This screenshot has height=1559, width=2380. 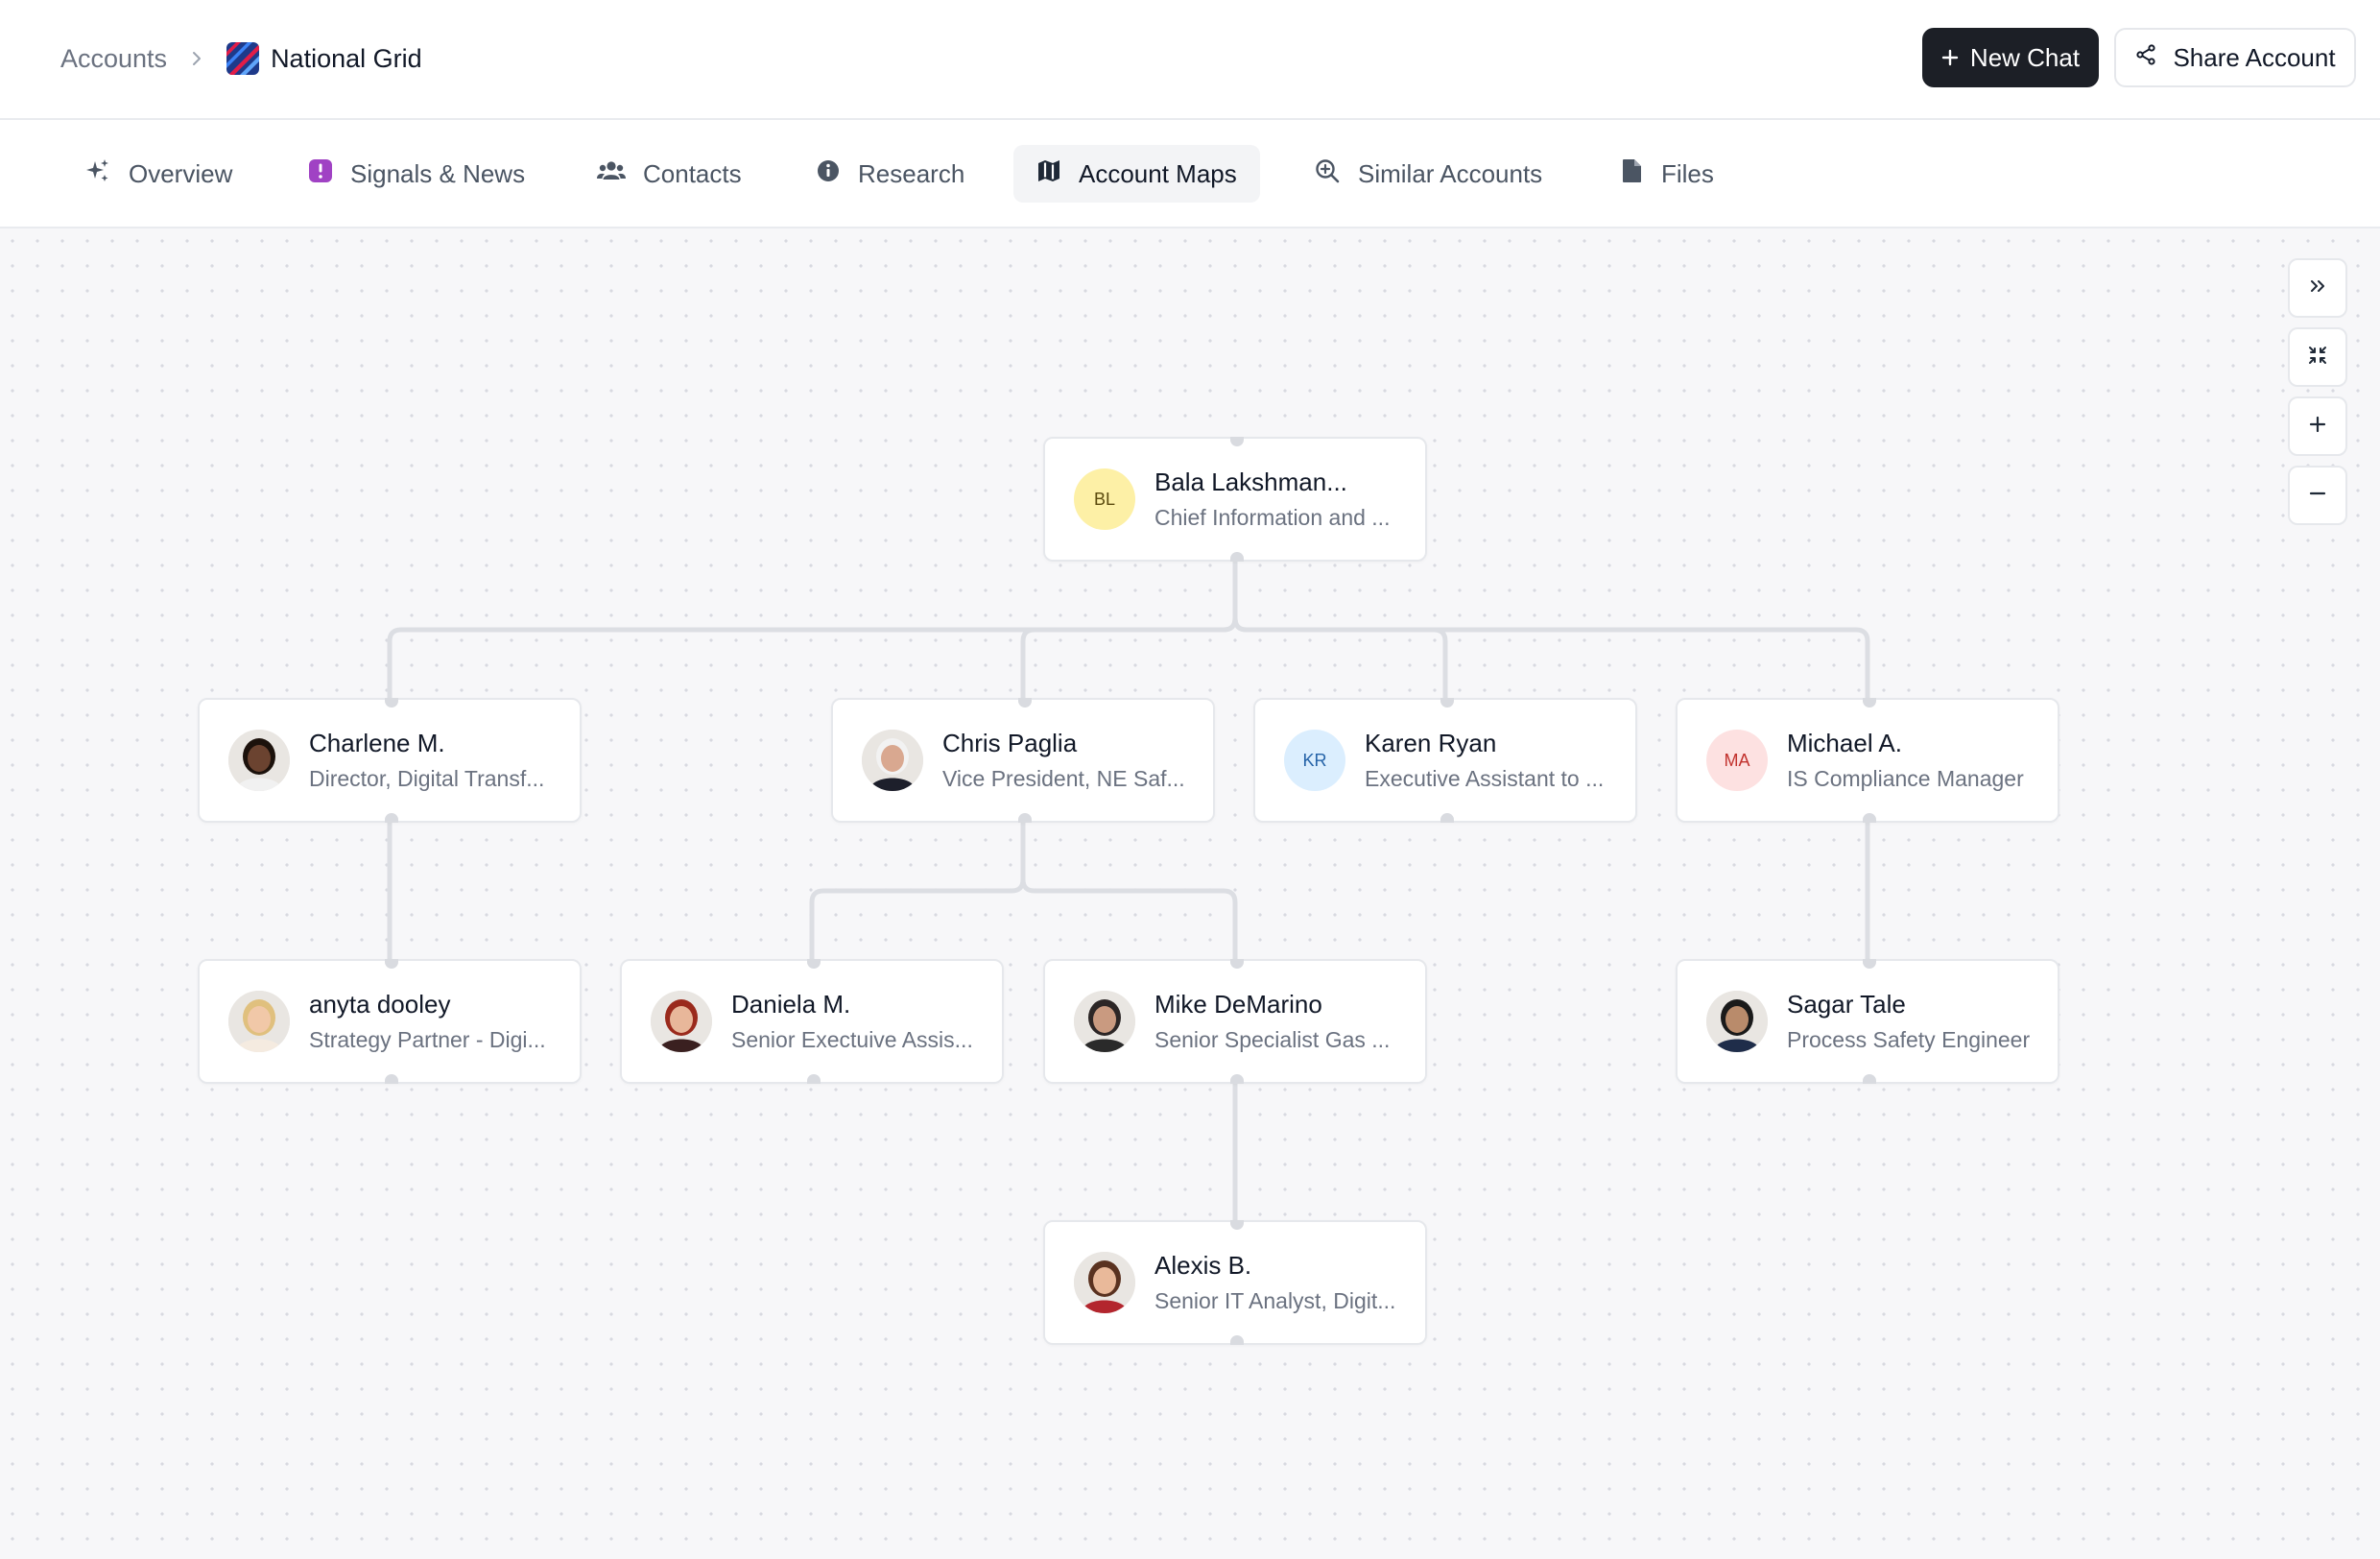 I want to click on org-edge-cp-md, so click(x=1129, y=891).